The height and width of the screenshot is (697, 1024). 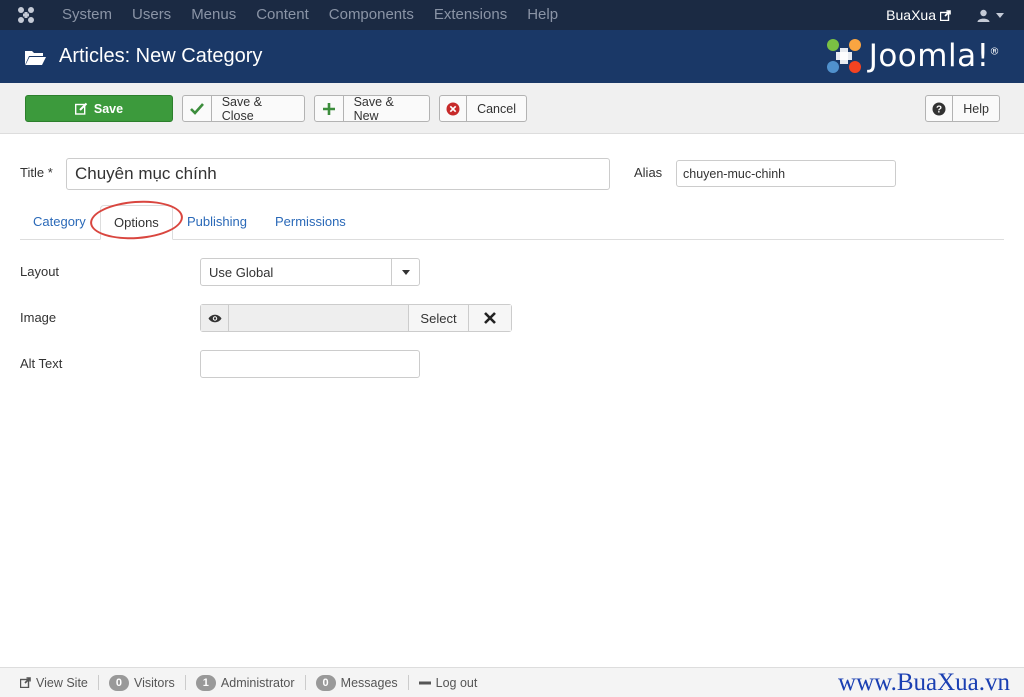 I want to click on menu-system: System, so click(x=87, y=15).